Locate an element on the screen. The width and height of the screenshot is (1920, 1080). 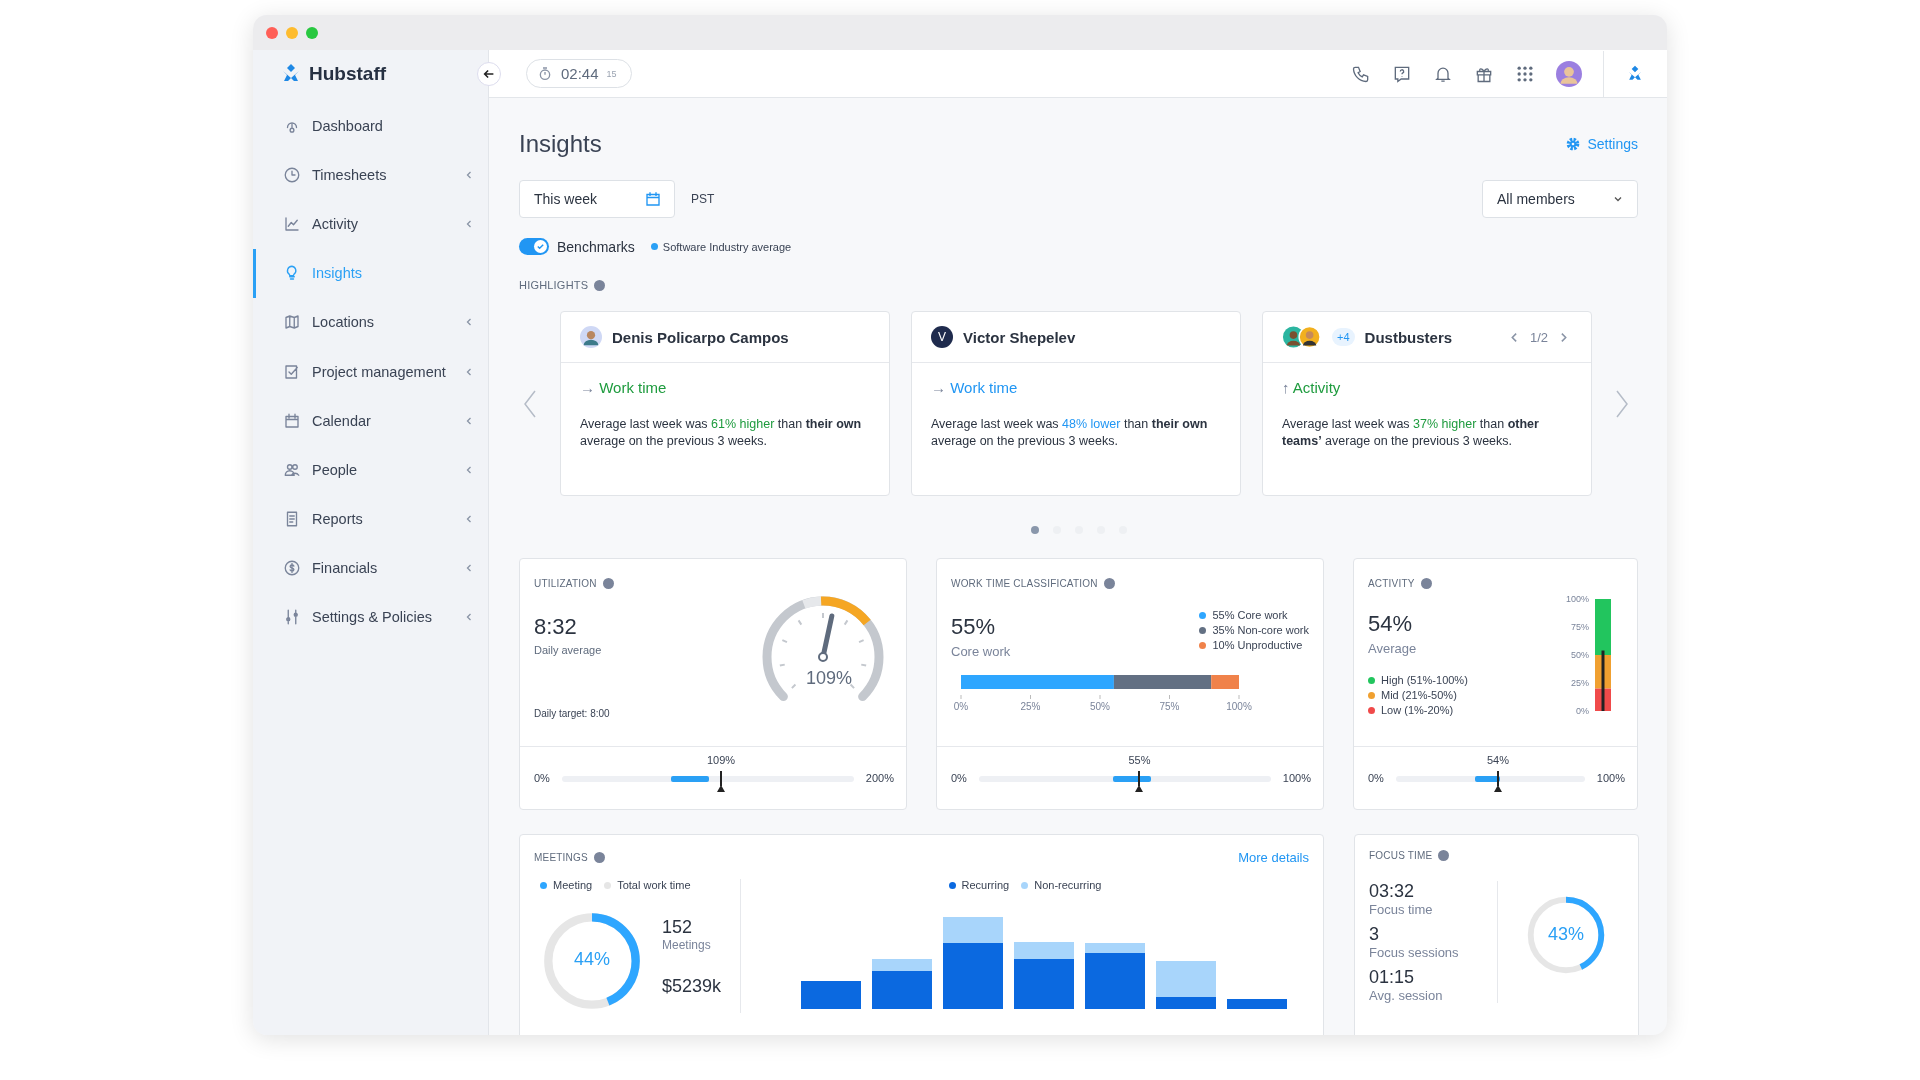
legend-label: Mid (21%-50%) is located at coordinates (1419, 695).